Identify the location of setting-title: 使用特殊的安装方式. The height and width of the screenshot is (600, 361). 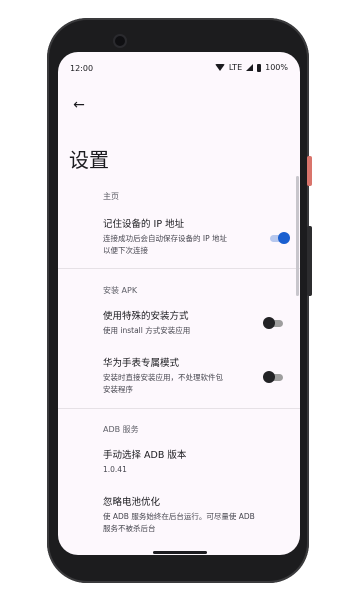
(146, 316).